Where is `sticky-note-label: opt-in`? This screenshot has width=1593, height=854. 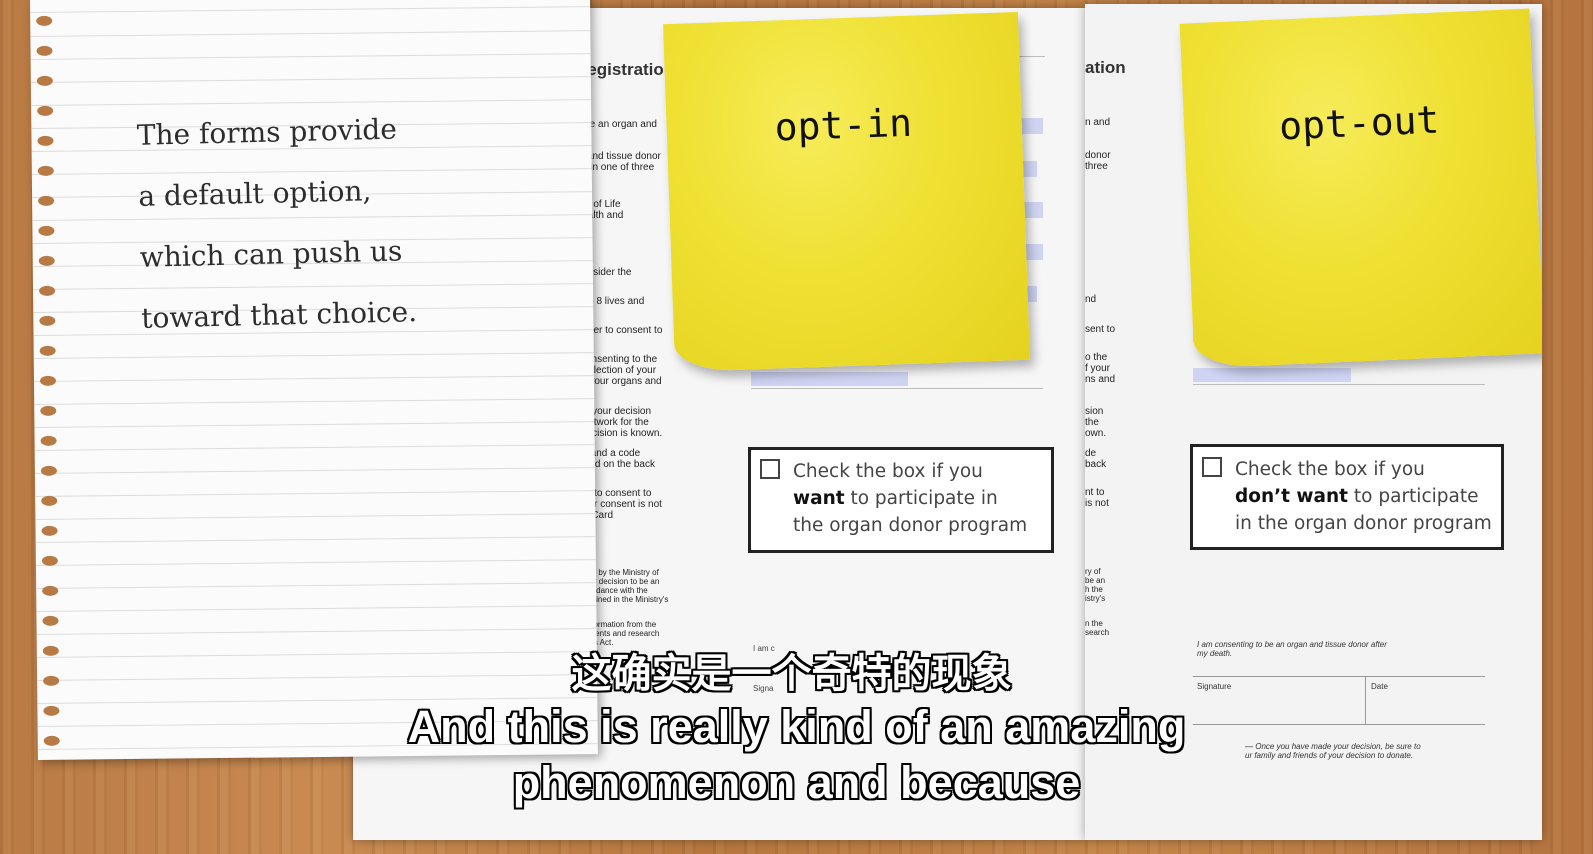 sticky-note-label: opt-in is located at coordinates (843, 125).